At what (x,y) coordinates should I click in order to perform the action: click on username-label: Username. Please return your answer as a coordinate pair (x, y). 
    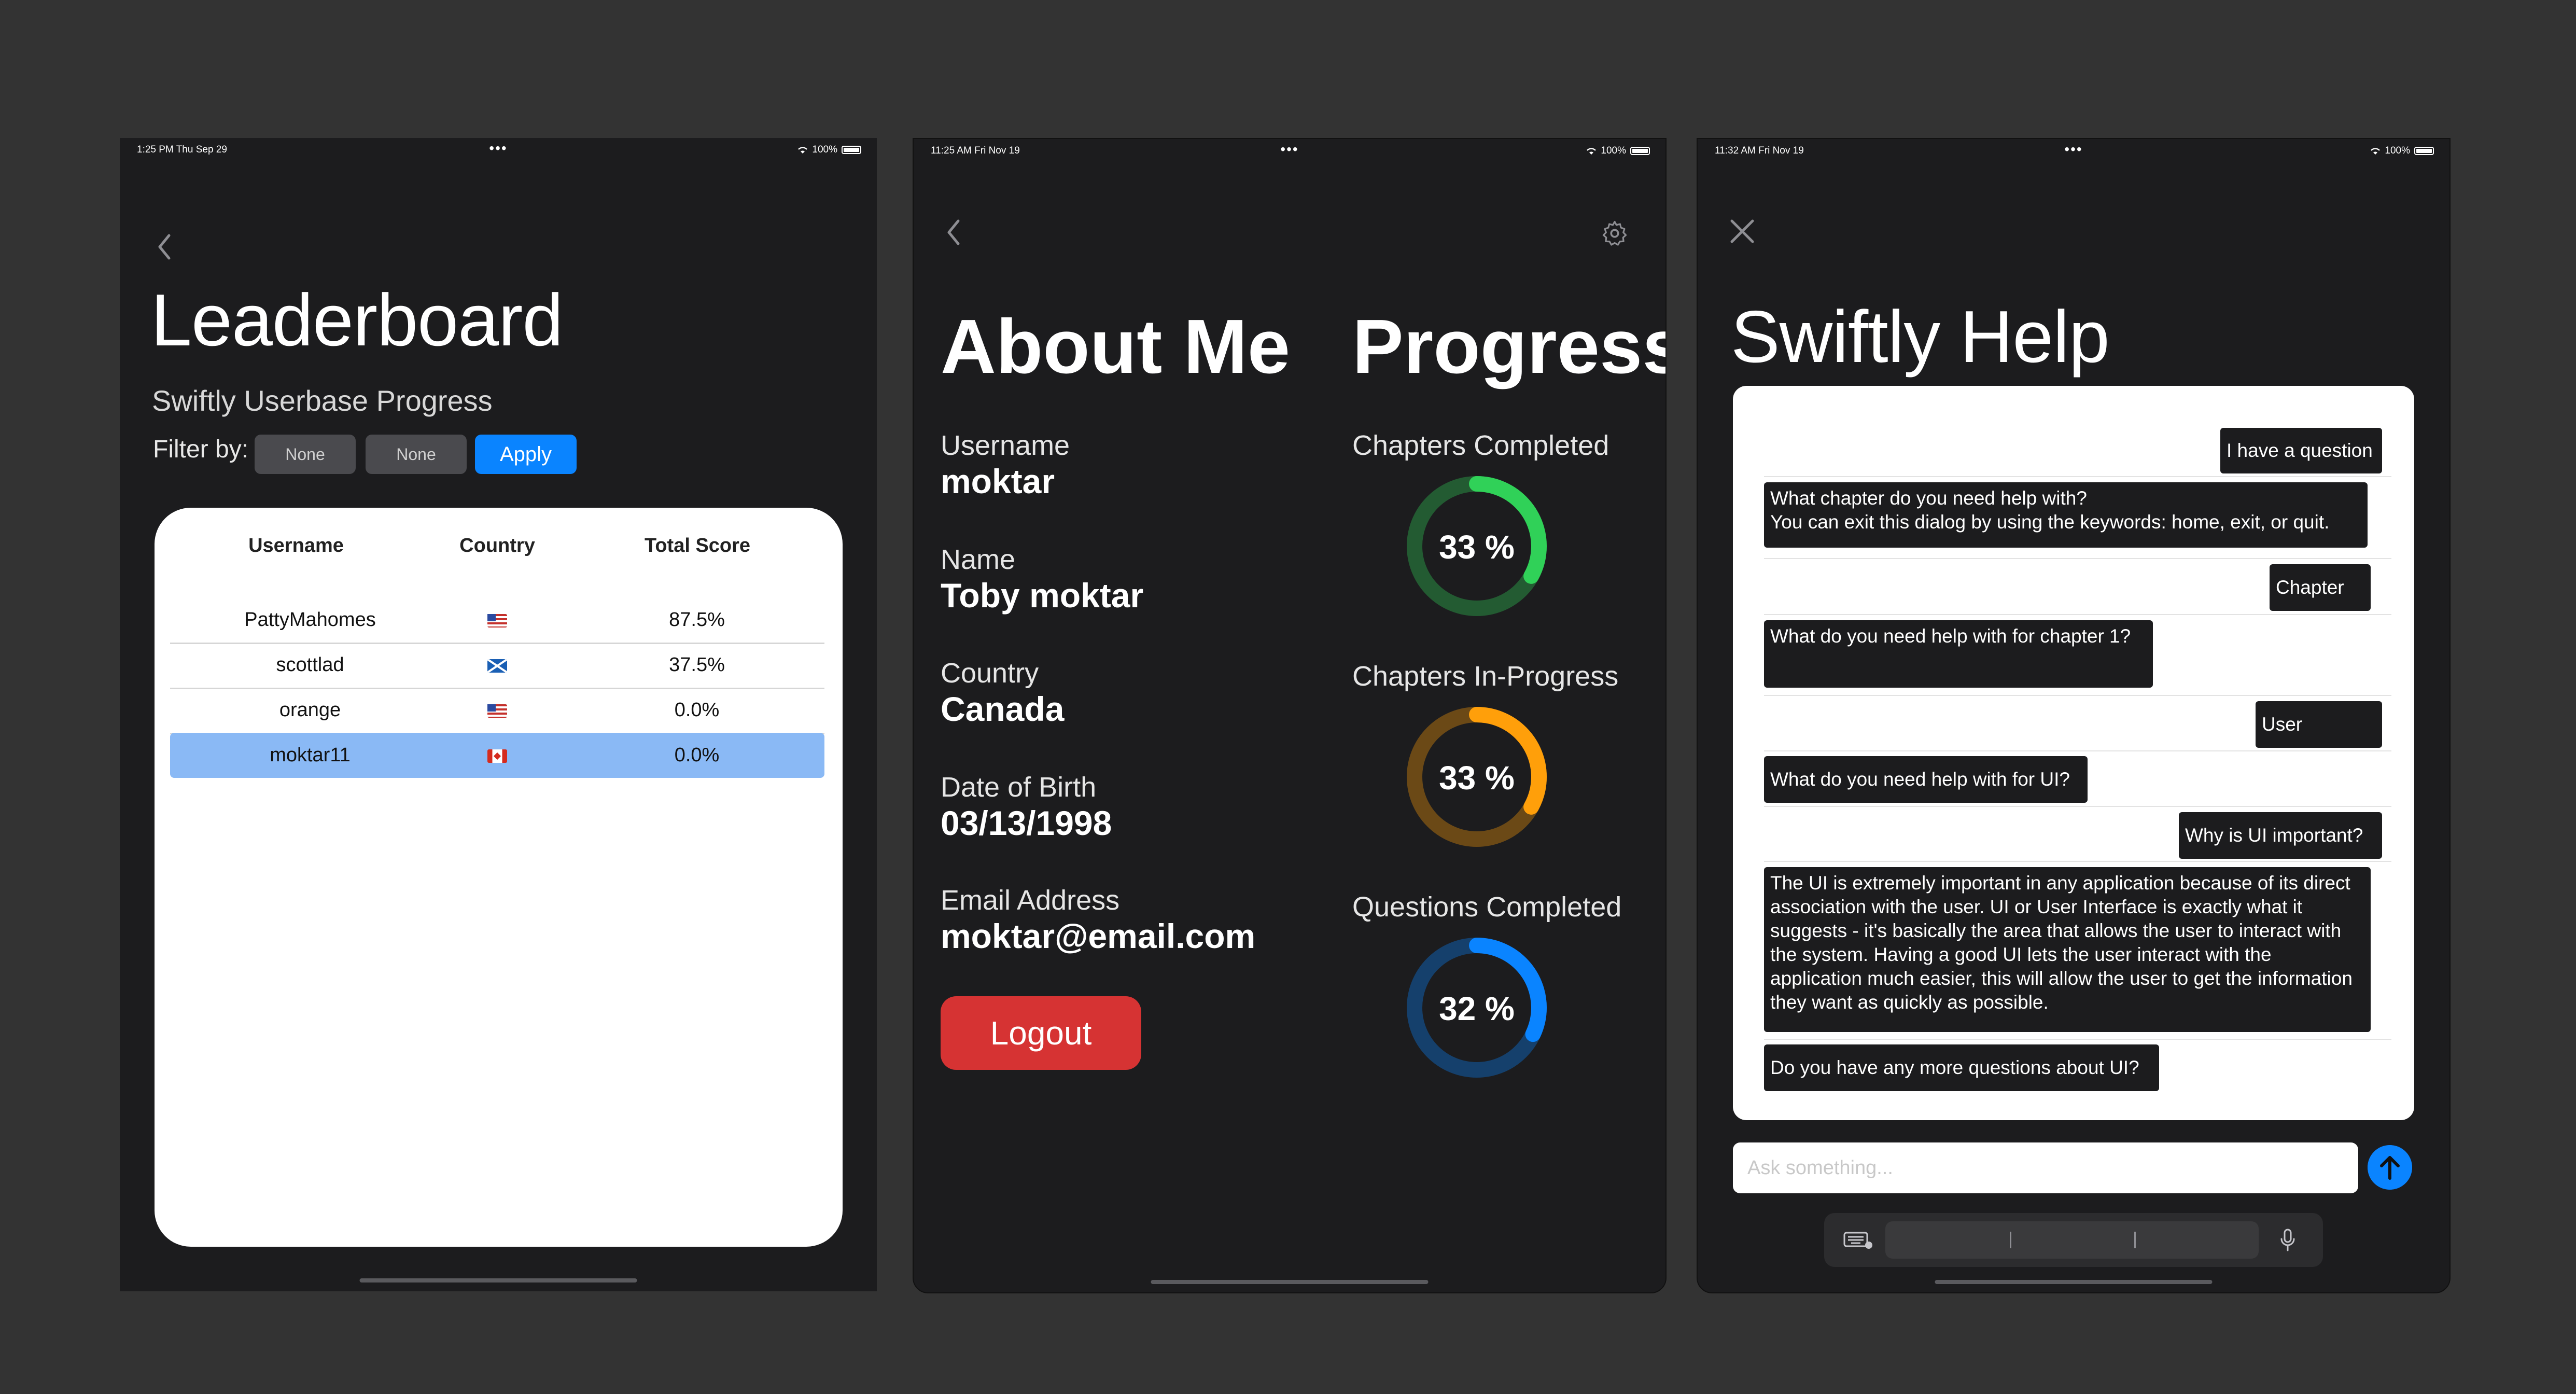
    Looking at the image, I should click on (1005, 445).